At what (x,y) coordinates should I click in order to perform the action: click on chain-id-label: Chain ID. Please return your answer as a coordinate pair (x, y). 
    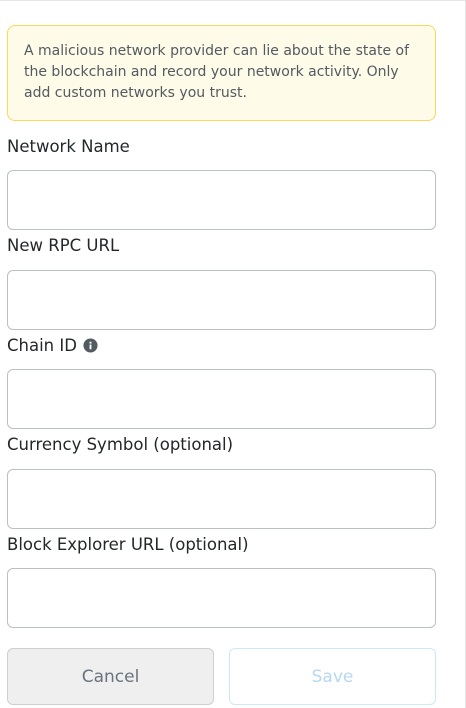
    Looking at the image, I should click on (52, 345).